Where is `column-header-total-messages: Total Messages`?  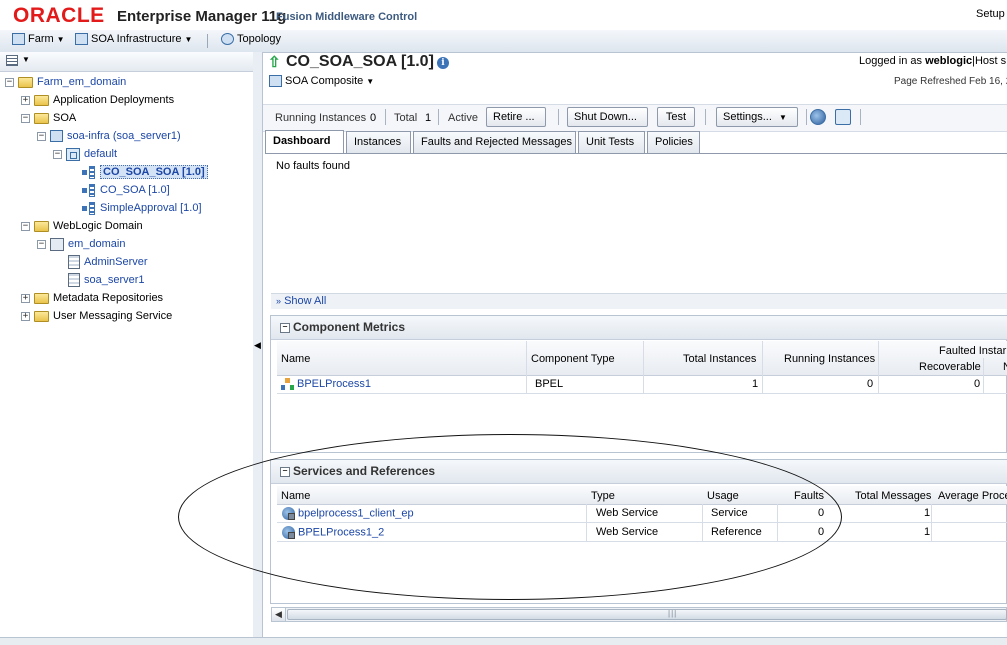
column-header-total-messages: Total Messages is located at coordinates (893, 496).